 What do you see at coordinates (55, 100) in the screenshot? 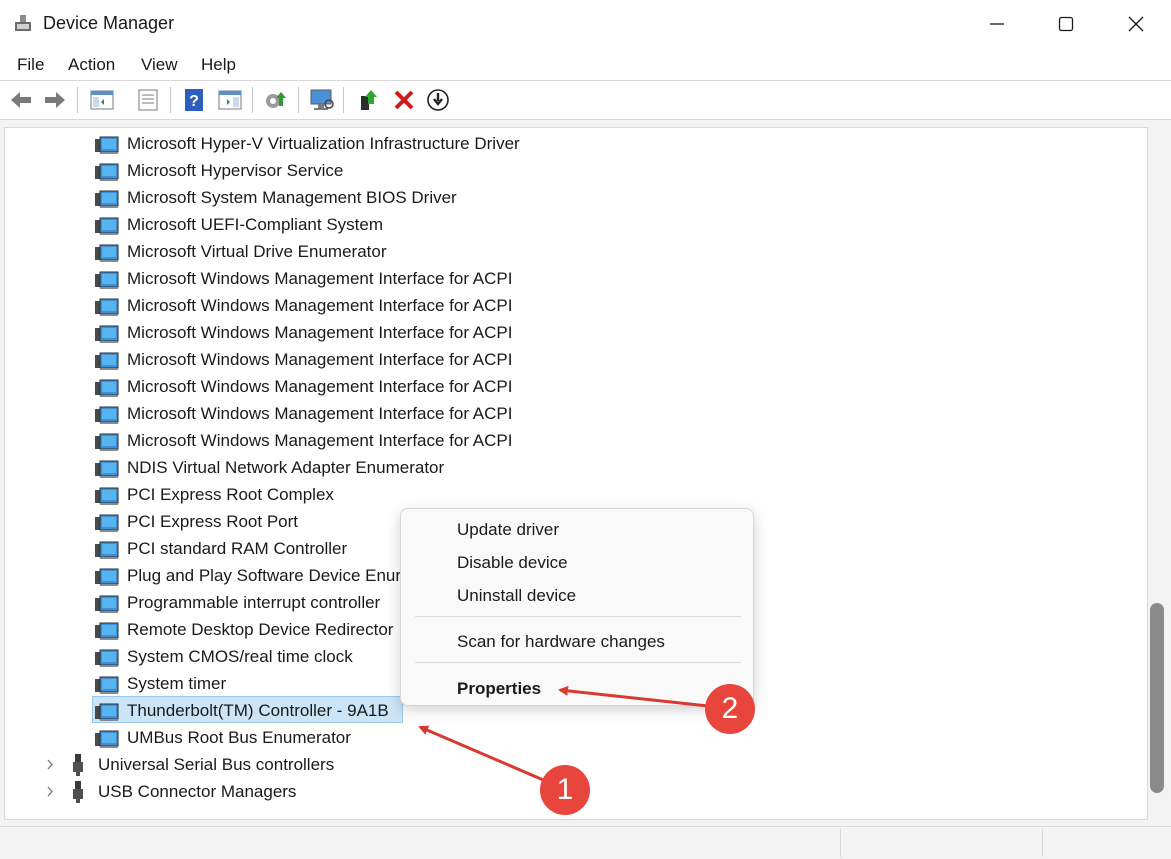
I see `forward-button` at bounding box center [55, 100].